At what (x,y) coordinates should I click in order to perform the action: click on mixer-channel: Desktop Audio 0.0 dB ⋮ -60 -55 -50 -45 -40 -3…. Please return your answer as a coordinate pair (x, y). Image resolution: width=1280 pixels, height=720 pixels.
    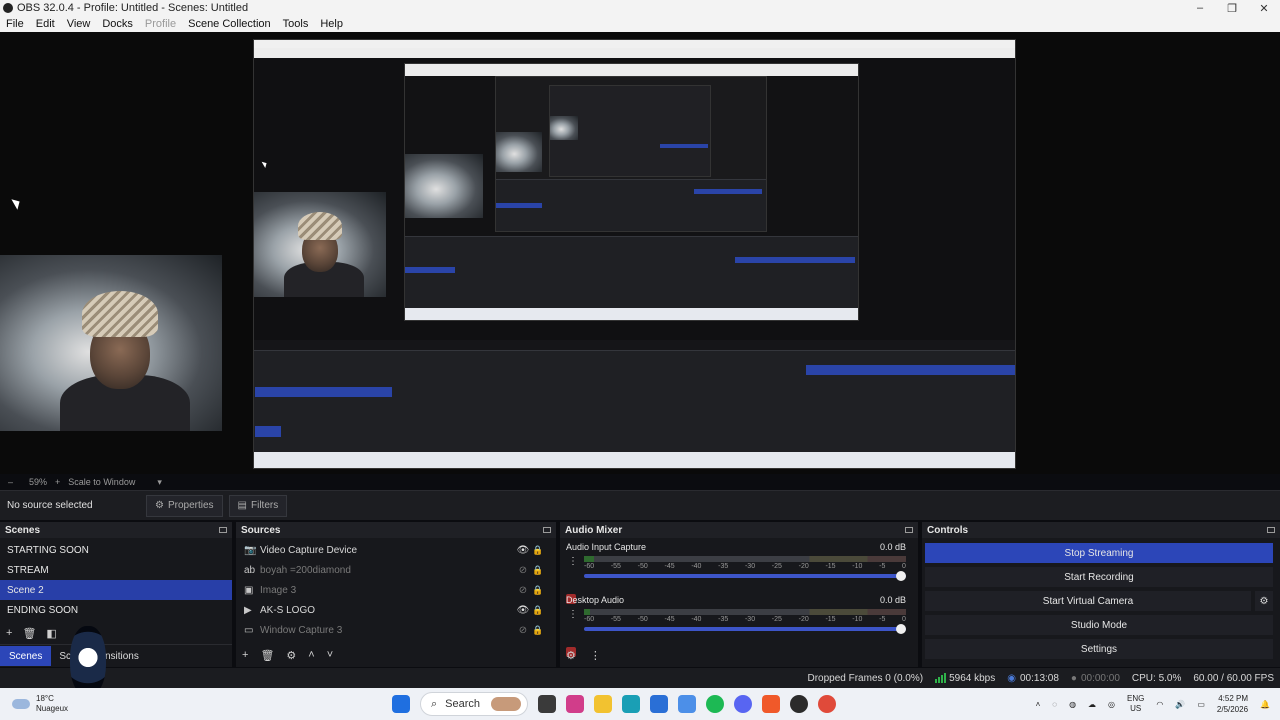
    Looking at the image, I should click on (736, 626).